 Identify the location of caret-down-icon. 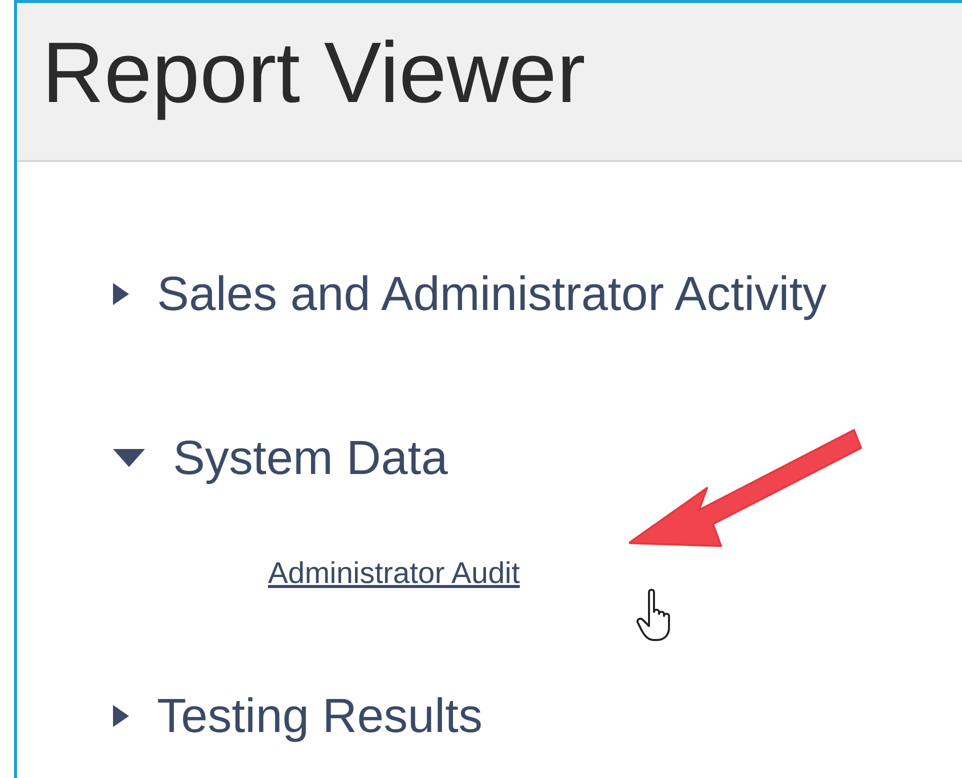
(129, 458).